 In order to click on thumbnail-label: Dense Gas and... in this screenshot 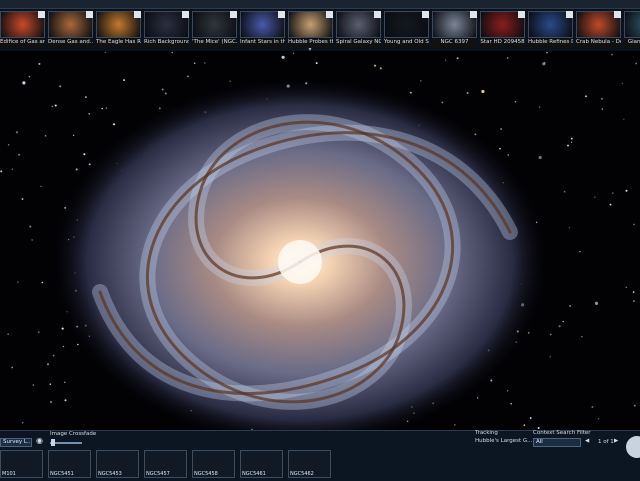, I will do `click(70, 42)`.